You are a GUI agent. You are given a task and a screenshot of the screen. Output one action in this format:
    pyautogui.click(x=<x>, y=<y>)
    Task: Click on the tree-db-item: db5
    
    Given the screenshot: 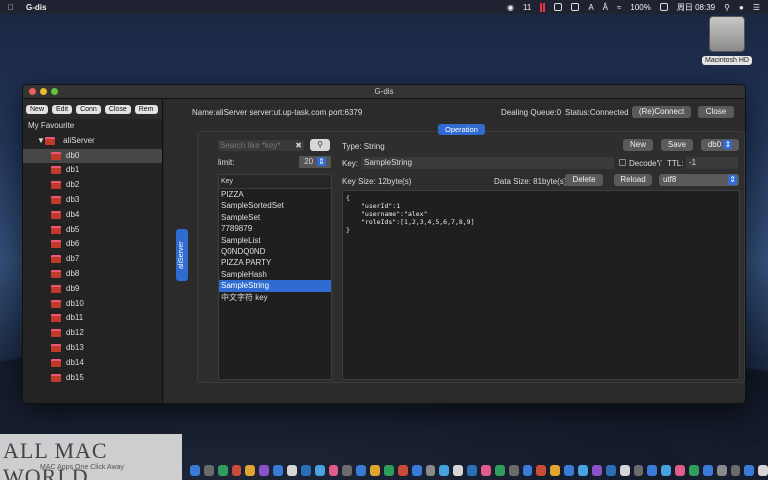 What is the action you would take?
    pyautogui.click(x=92, y=230)
    